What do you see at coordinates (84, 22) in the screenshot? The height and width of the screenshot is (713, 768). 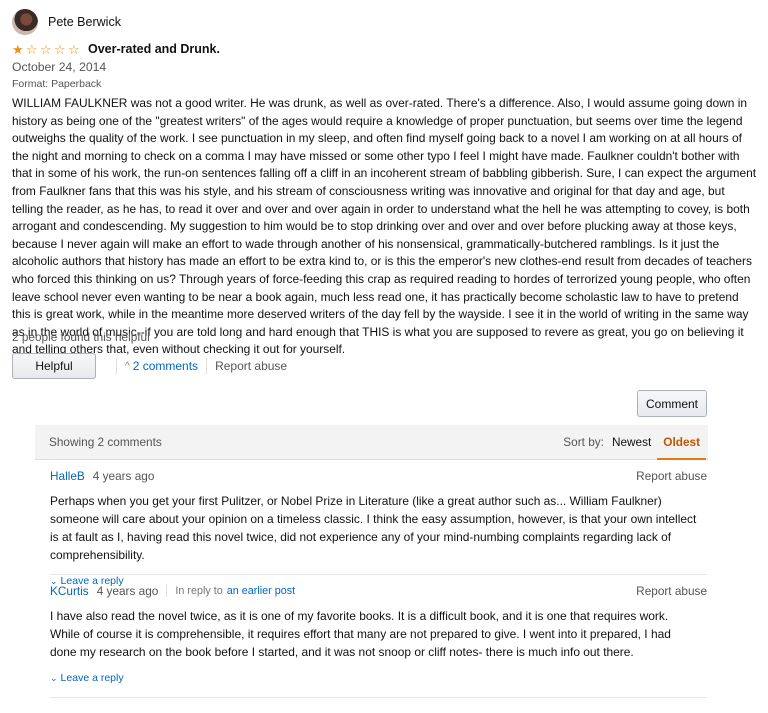 I see `reviewer-name: Pete Berwick` at bounding box center [84, 22].